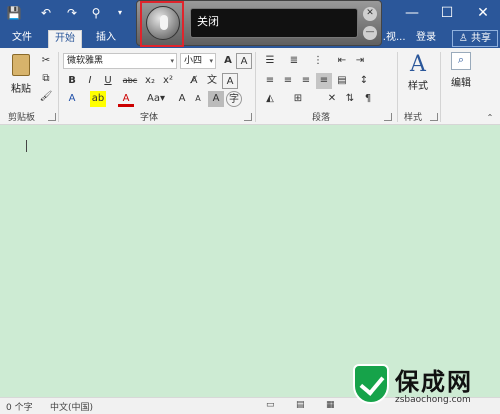 The height and width of the screenshot is (414, 500). Describe the element at coordinates (230, 81) in the screenshot. I see `char-border-icon: A` at that location.